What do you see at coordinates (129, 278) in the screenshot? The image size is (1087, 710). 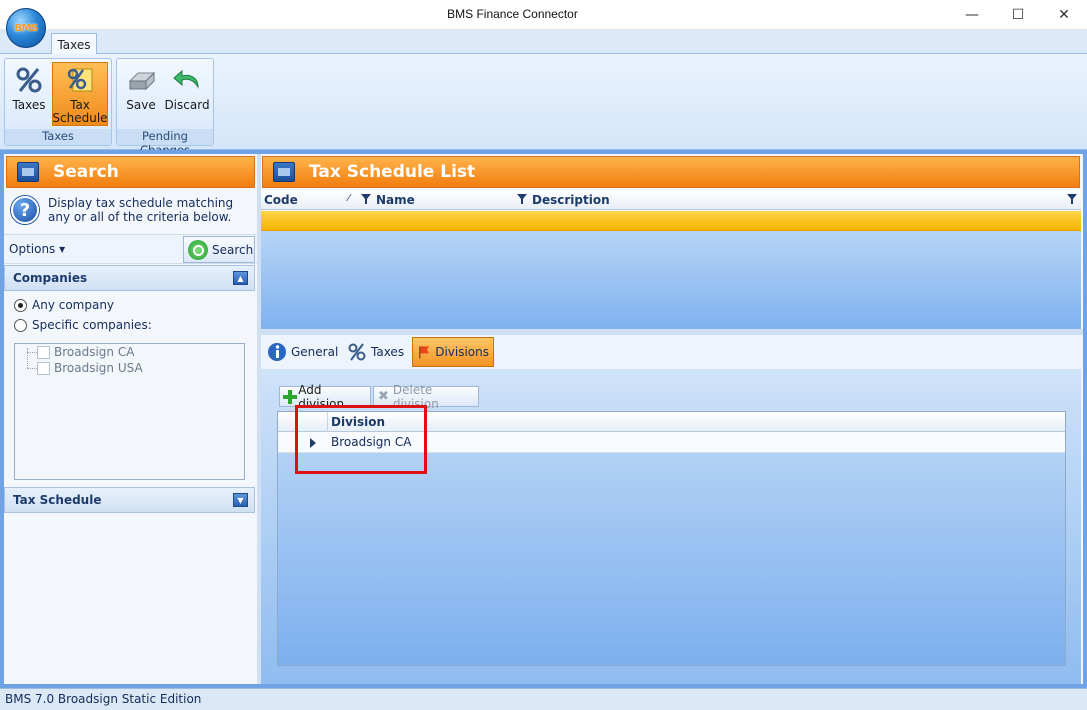 I see `companies-section-header: Companies ▲` at bounding box center [129, 278].